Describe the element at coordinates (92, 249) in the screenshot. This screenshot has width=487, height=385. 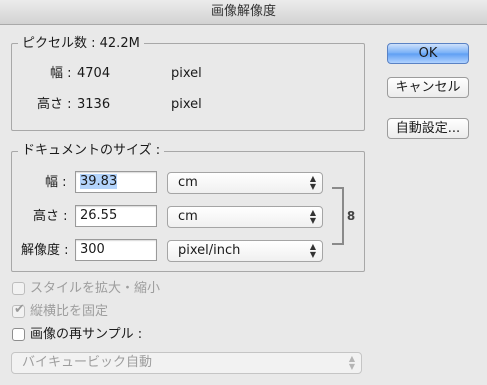
I see `resolution-value: 300` at that location.